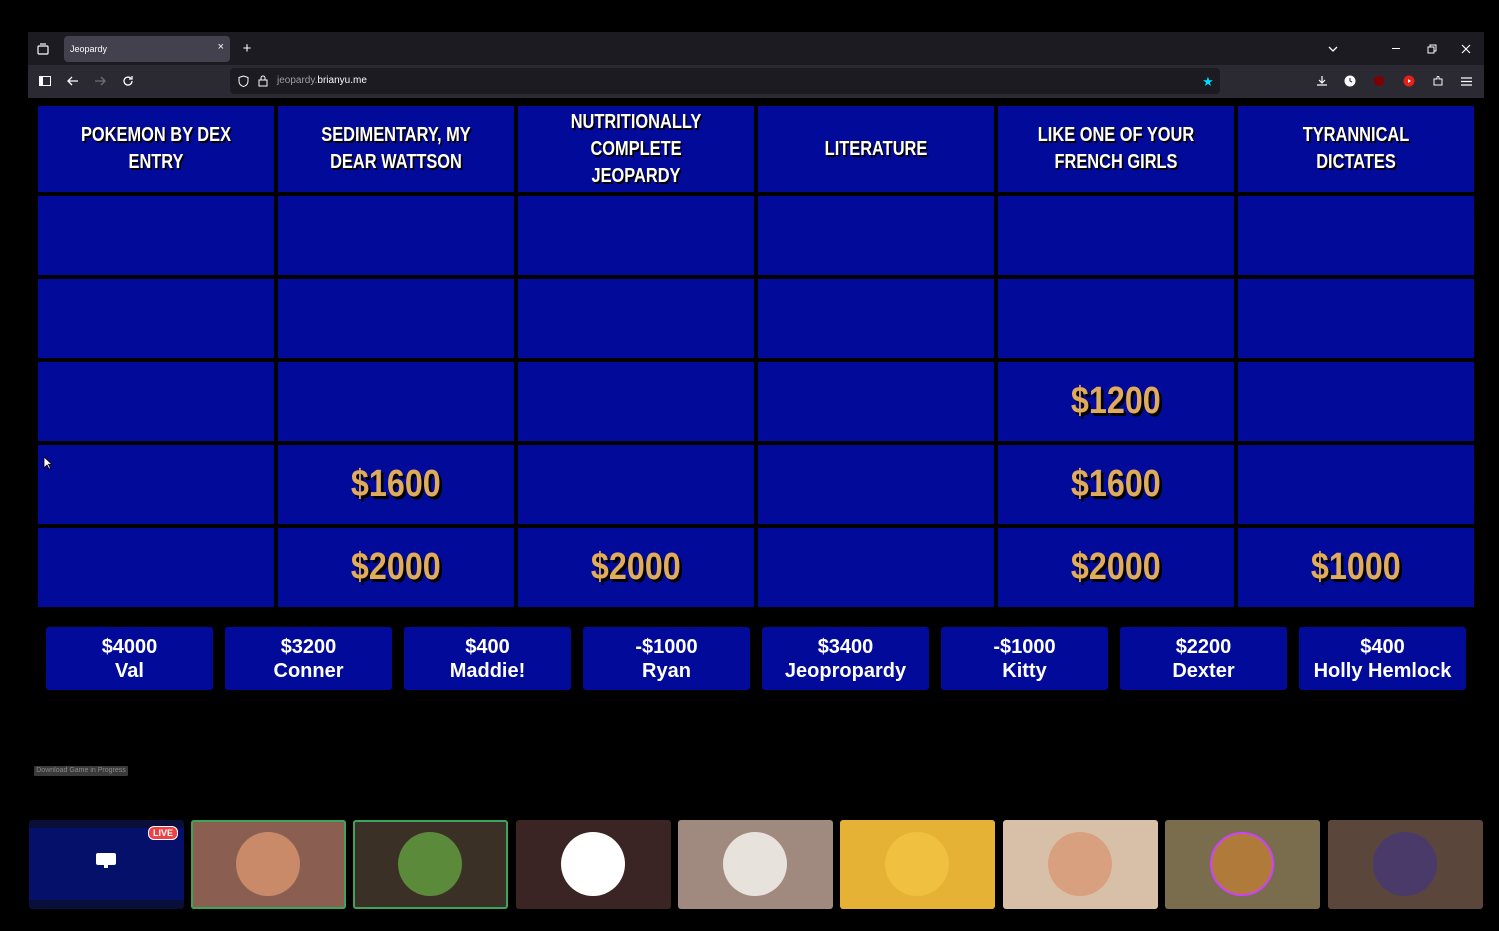  Describe the element at coordinates (1432, 49) in the screenshot. I see `restore-icon` at that location.